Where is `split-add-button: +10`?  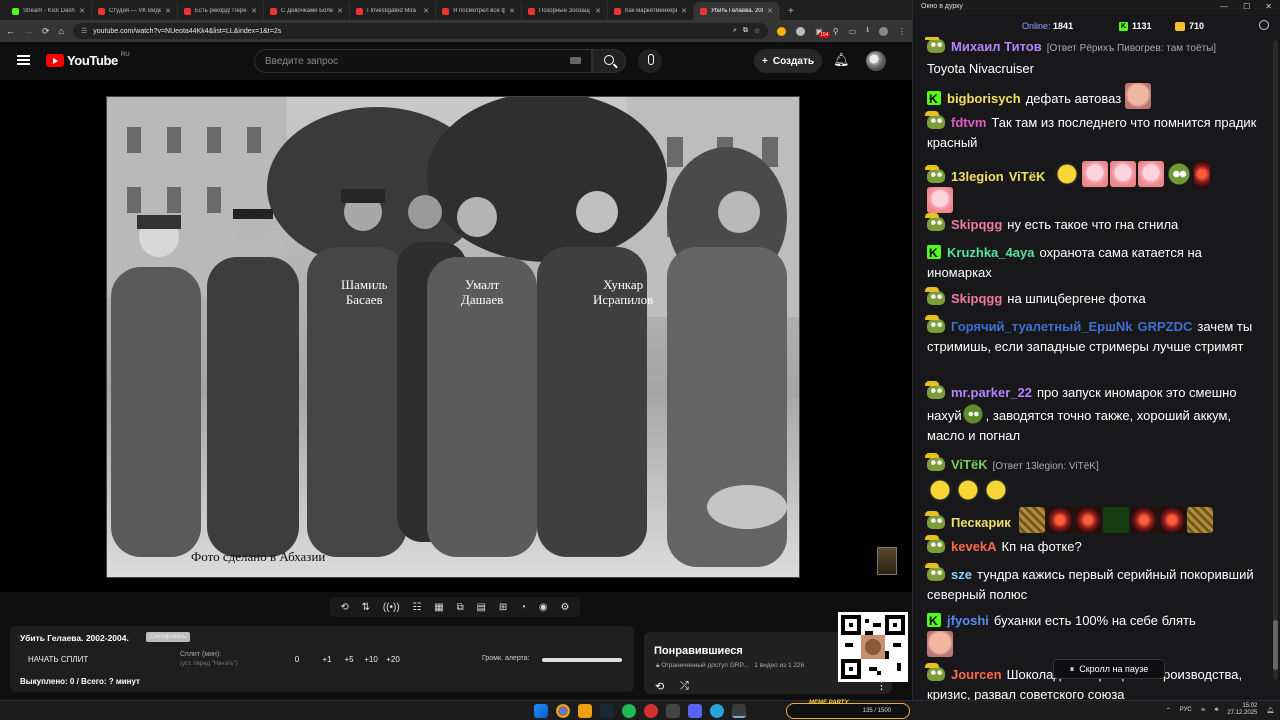
split-add-button: +10 is located at coordinates (371, 659).